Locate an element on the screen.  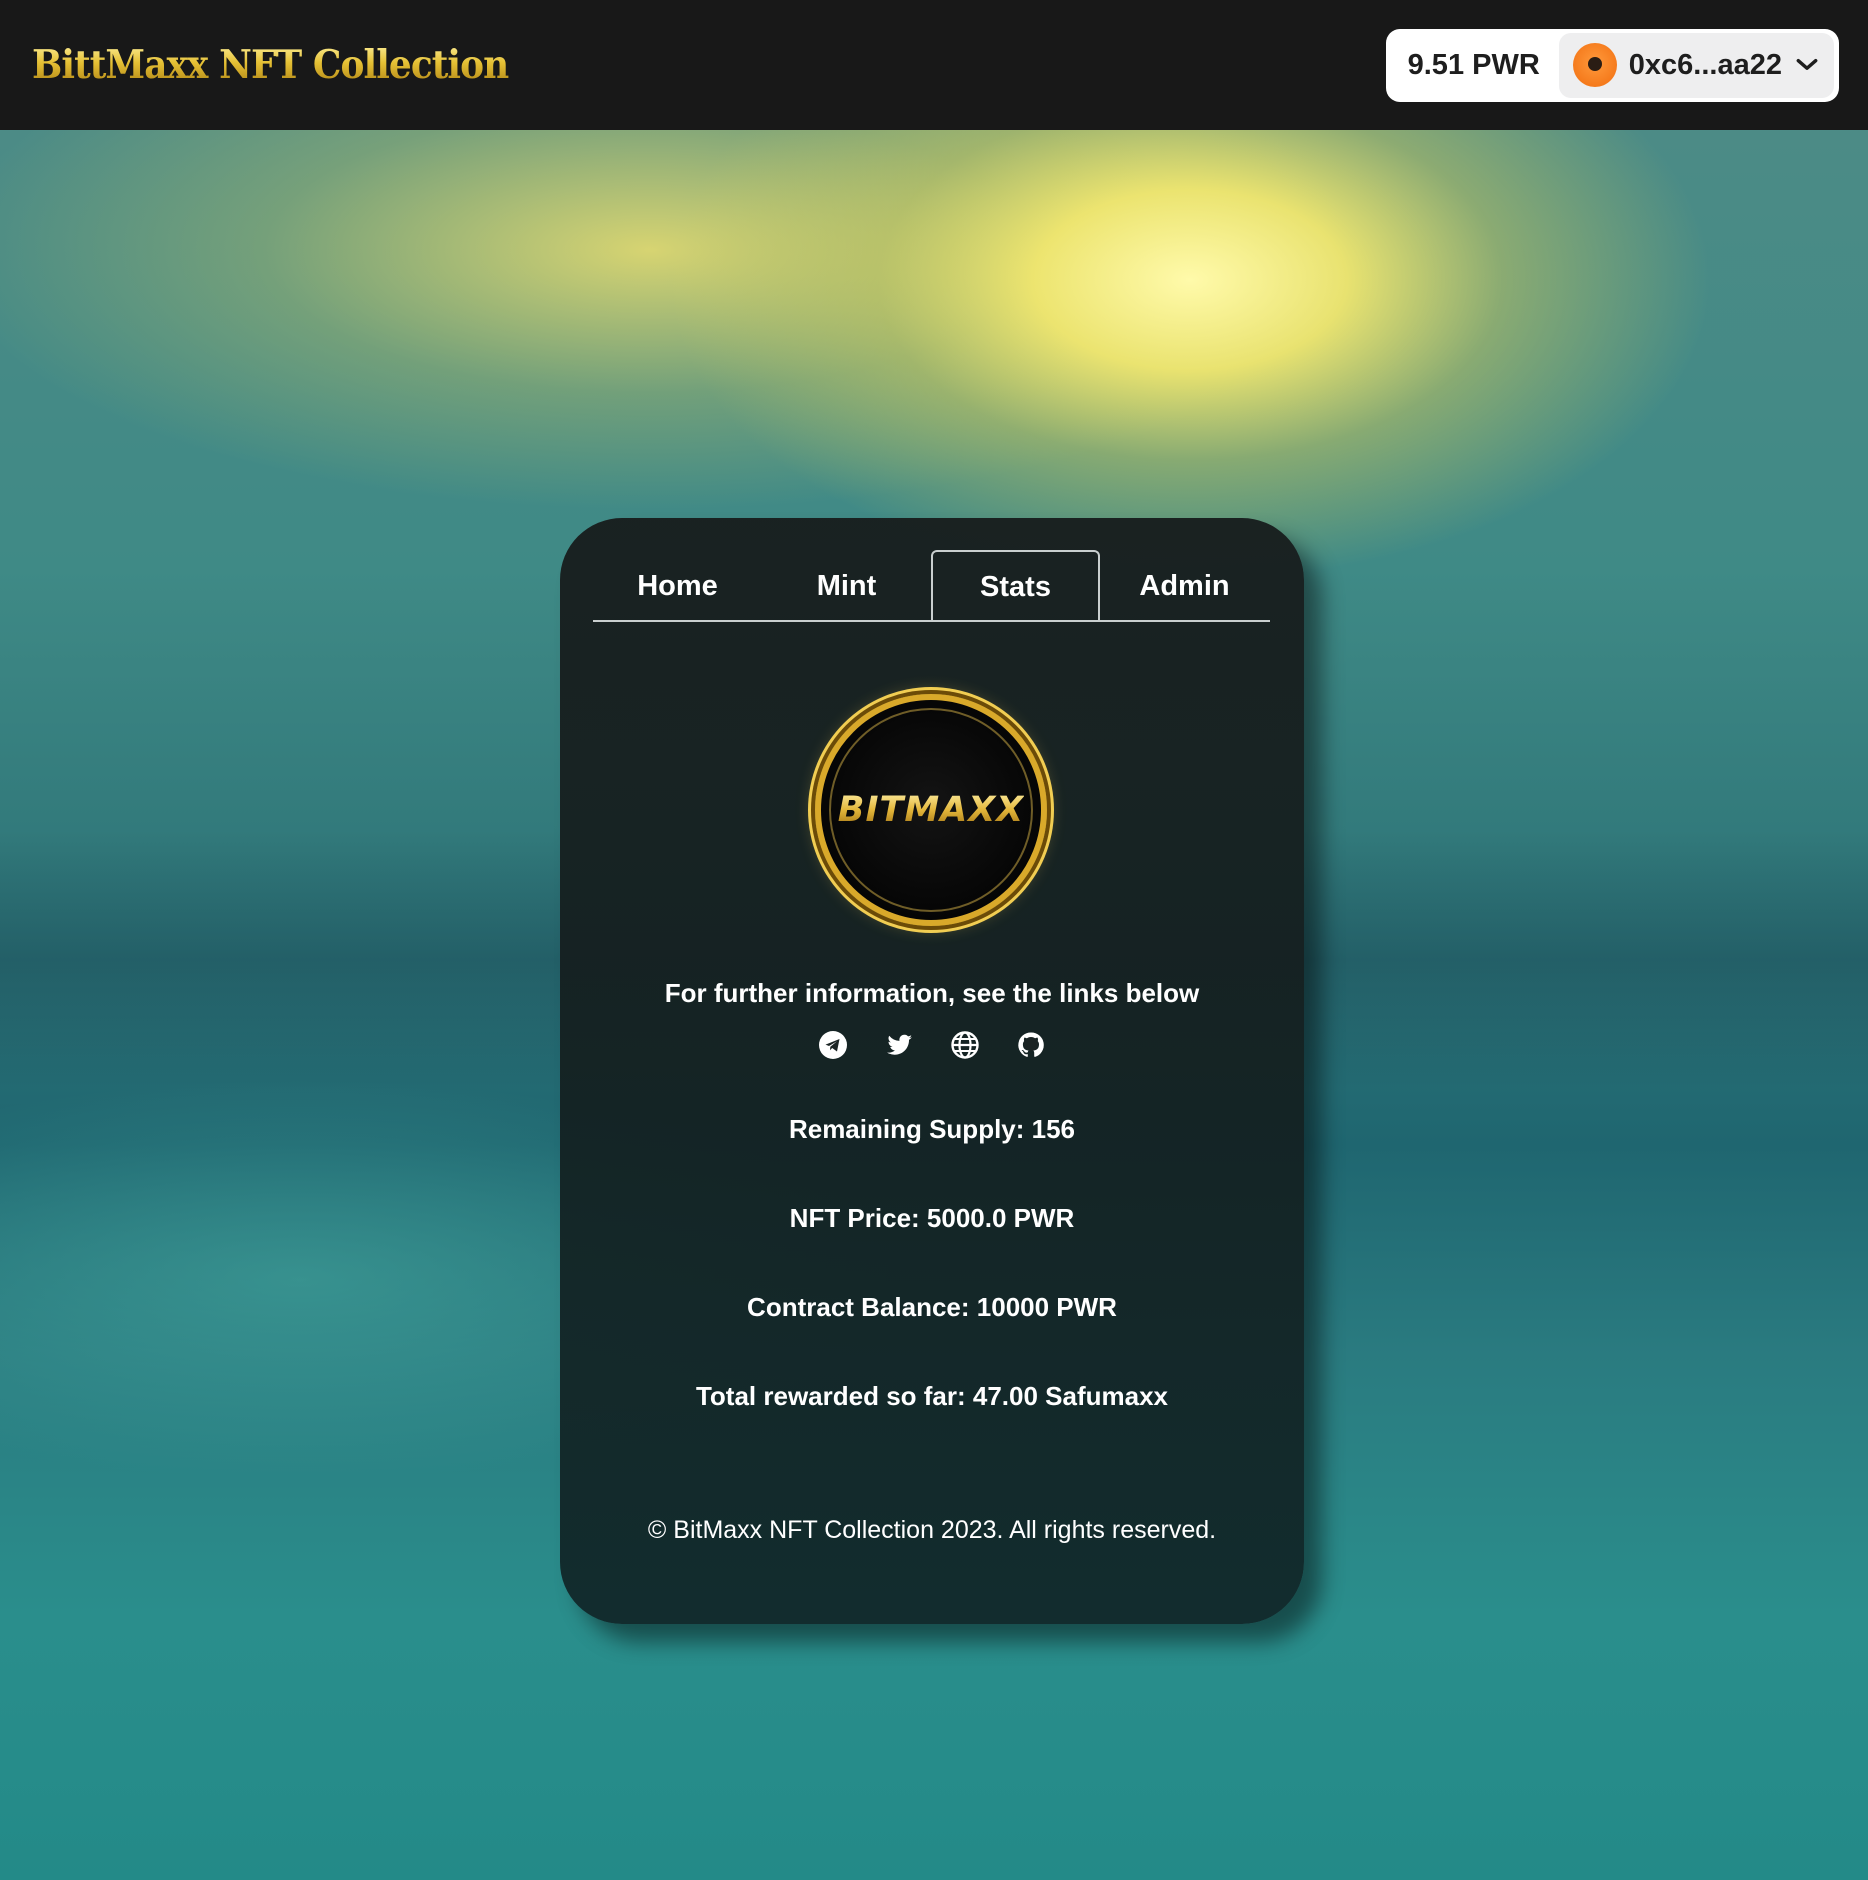
contract-balance: Contract Balance: 10000 PWR is located at coordinates (932, 1307).